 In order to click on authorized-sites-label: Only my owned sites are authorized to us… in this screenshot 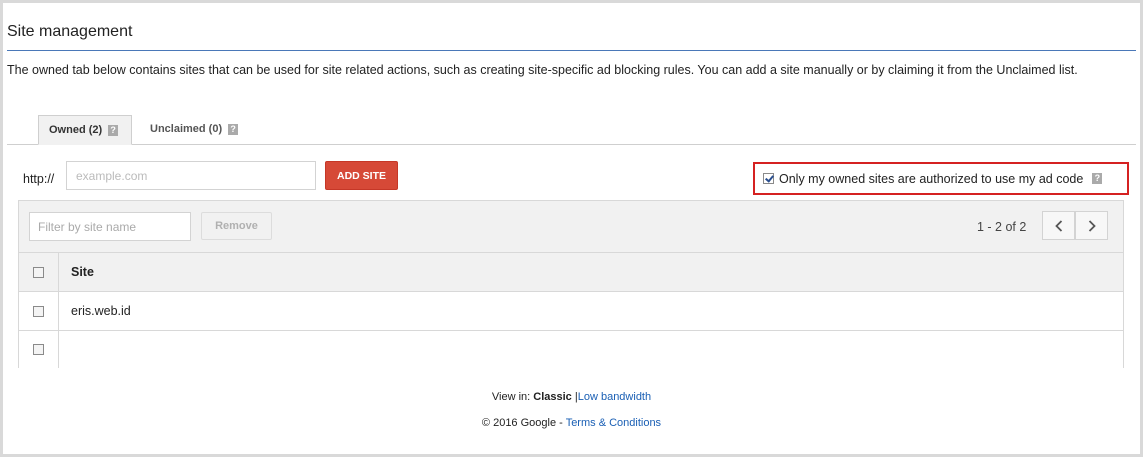, I will do `click(931, 178)`.